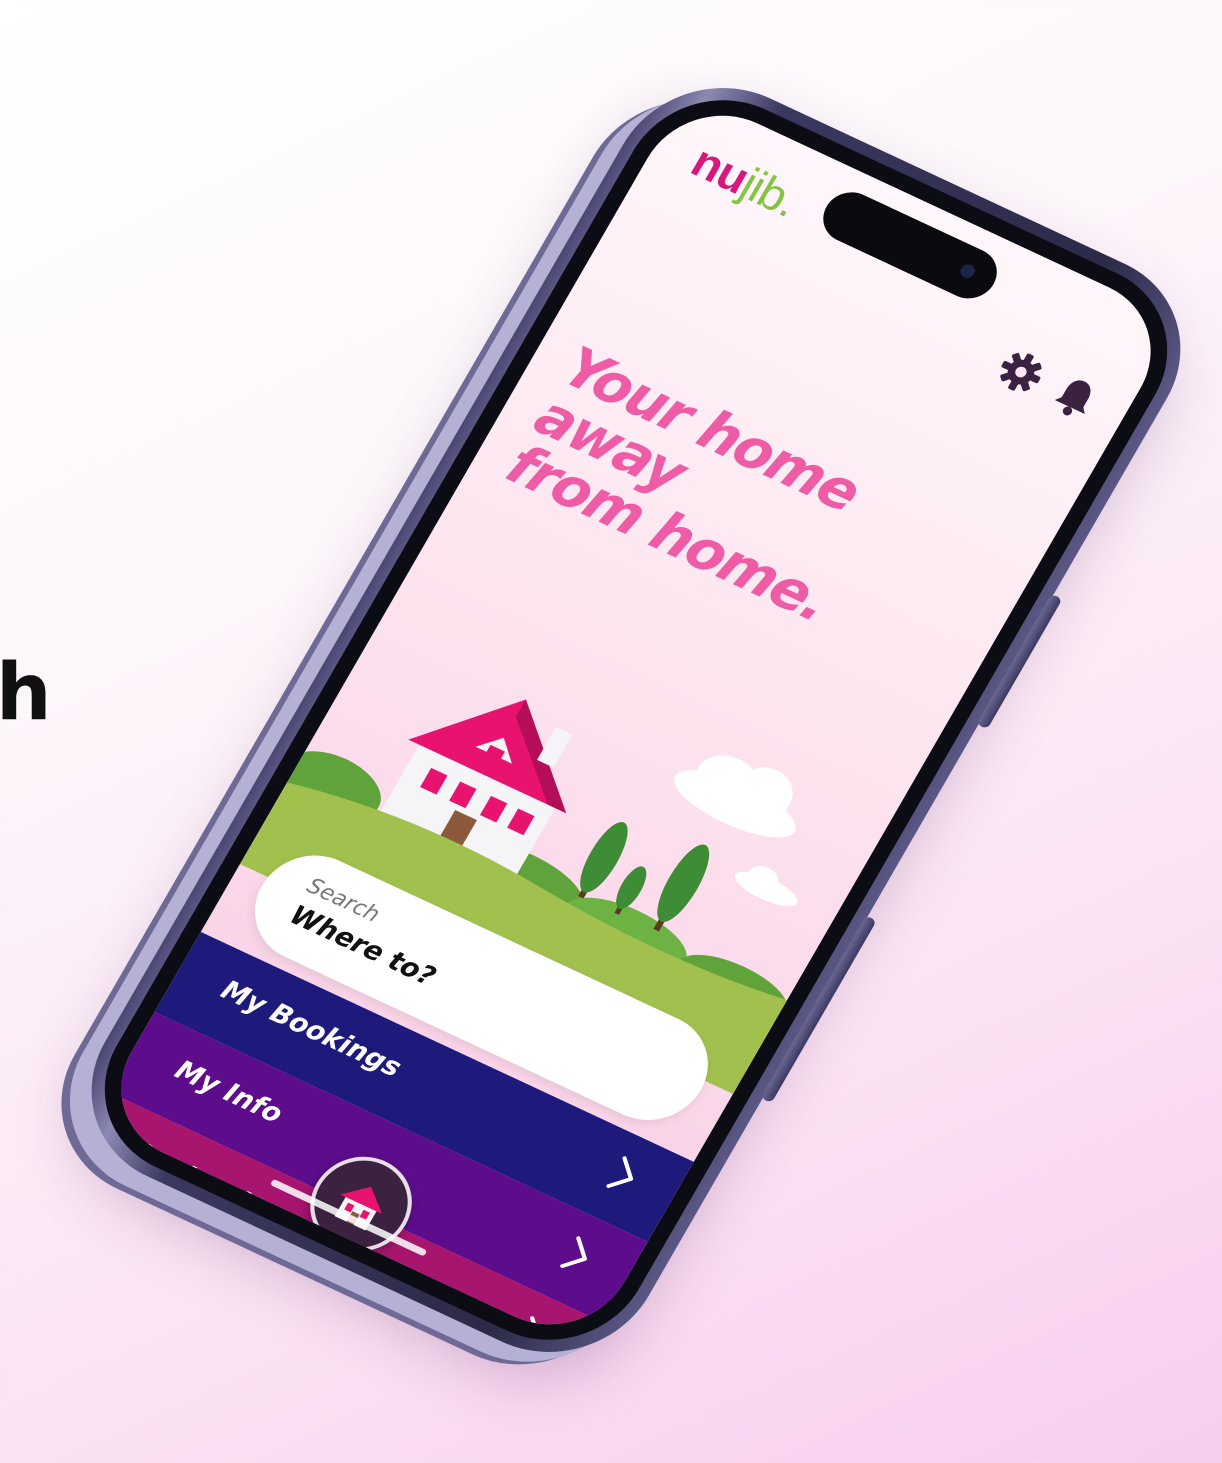  I want to click on bell-icon, so click(1075, 397).